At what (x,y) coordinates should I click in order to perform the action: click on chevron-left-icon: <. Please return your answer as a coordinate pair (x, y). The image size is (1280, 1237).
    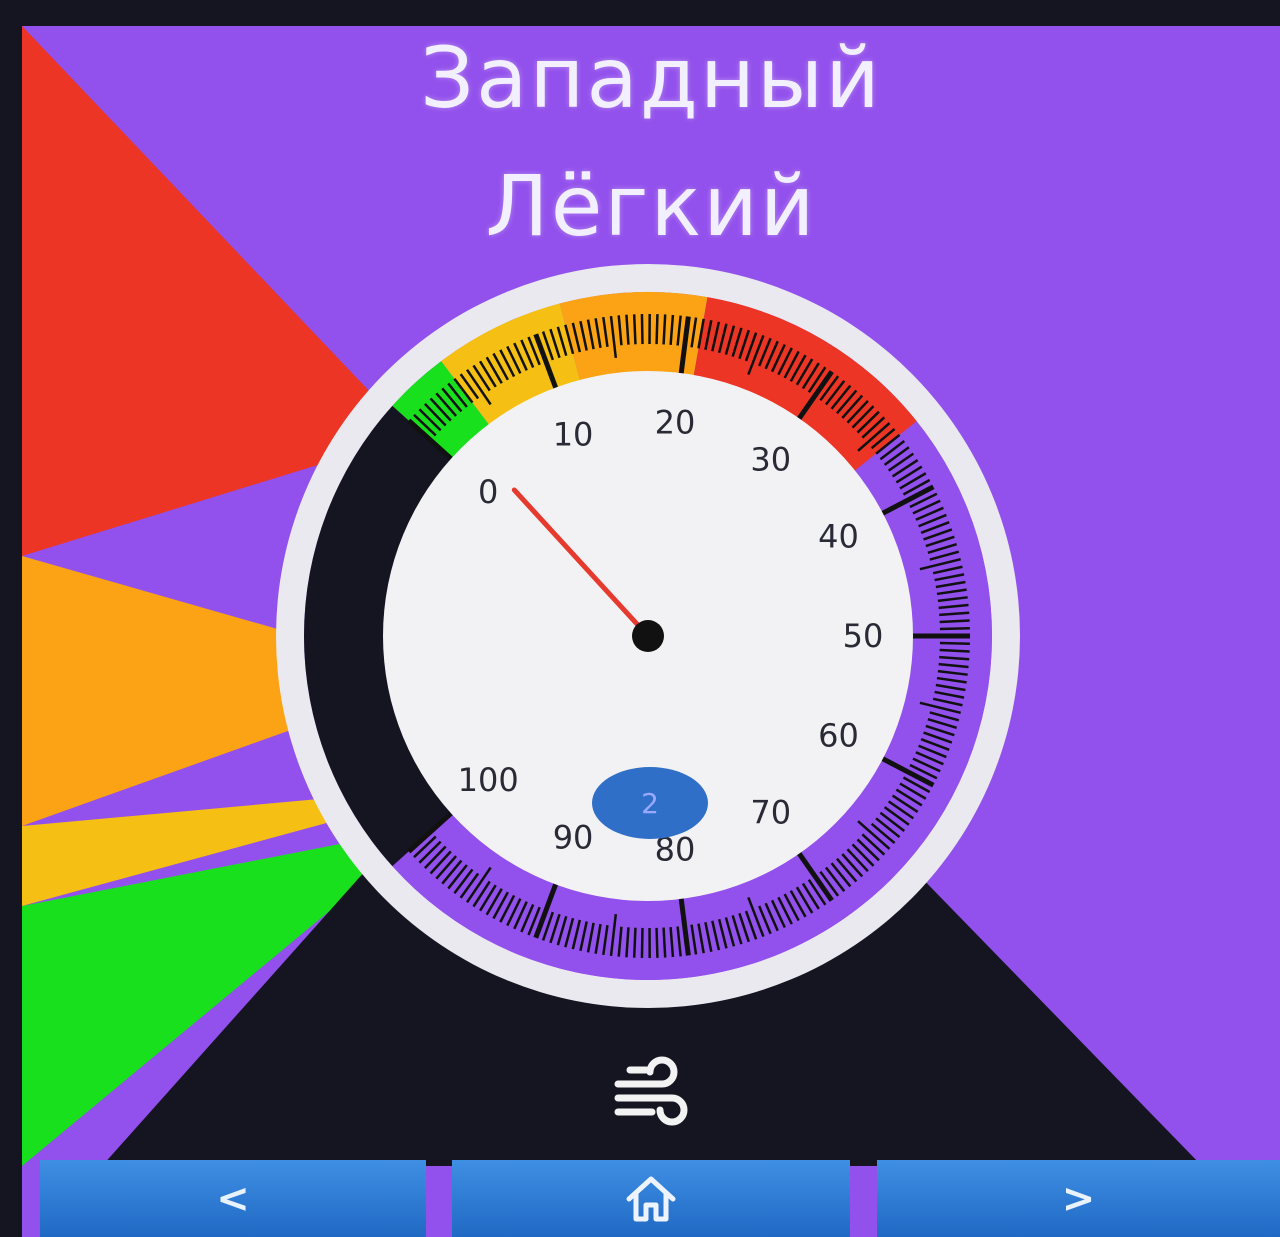
    Looking at the image, I should click on (233, 1198).